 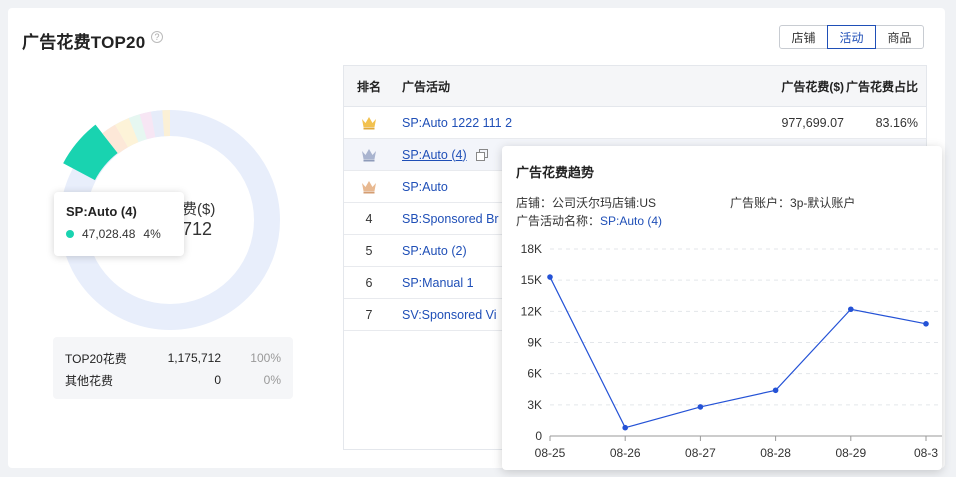 I want to click on gold-crown-icon, so click(x=369, y=122).